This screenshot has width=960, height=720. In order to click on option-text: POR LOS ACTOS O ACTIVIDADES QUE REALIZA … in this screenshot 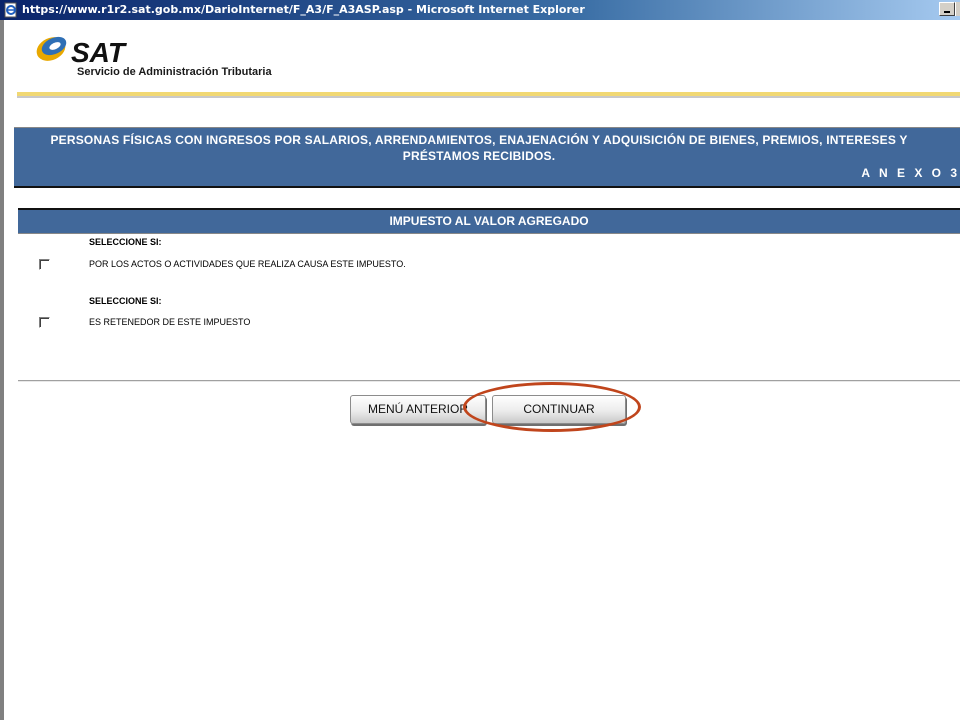, I will do `click(247, 264)`.